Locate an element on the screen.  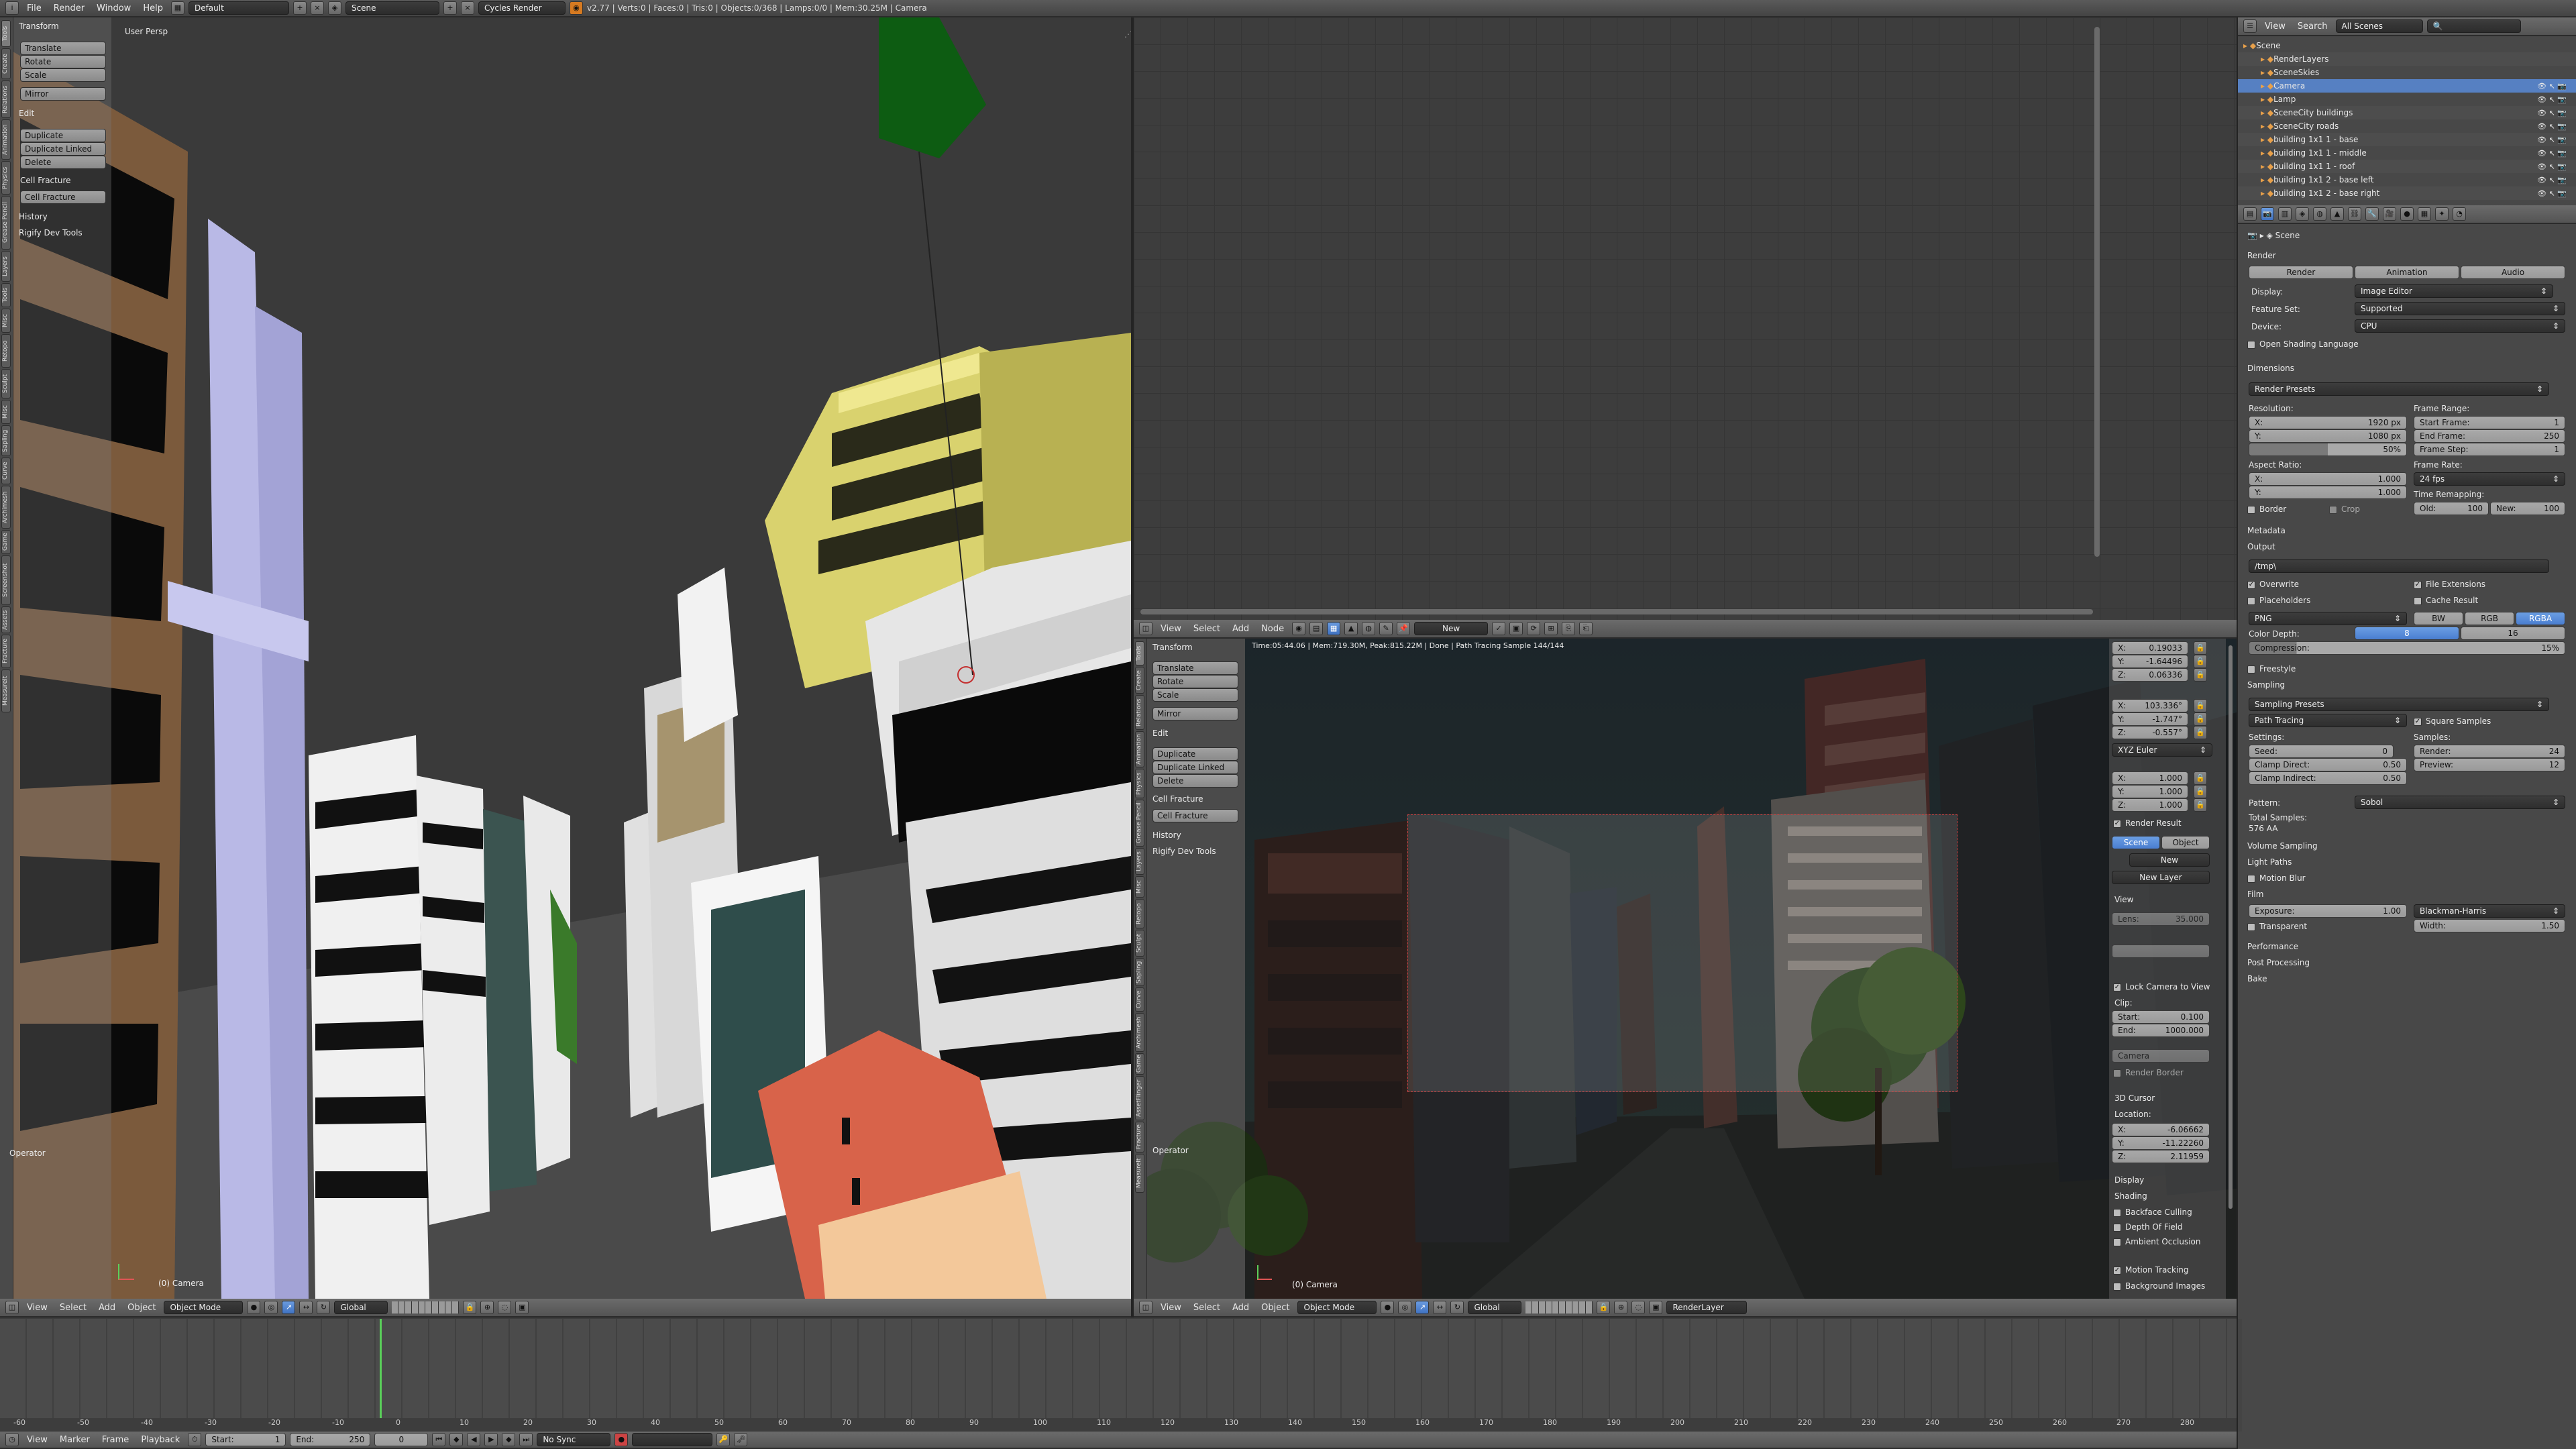
preview-samples-field: Preview: 12 is located at coordinates (2489, 764).